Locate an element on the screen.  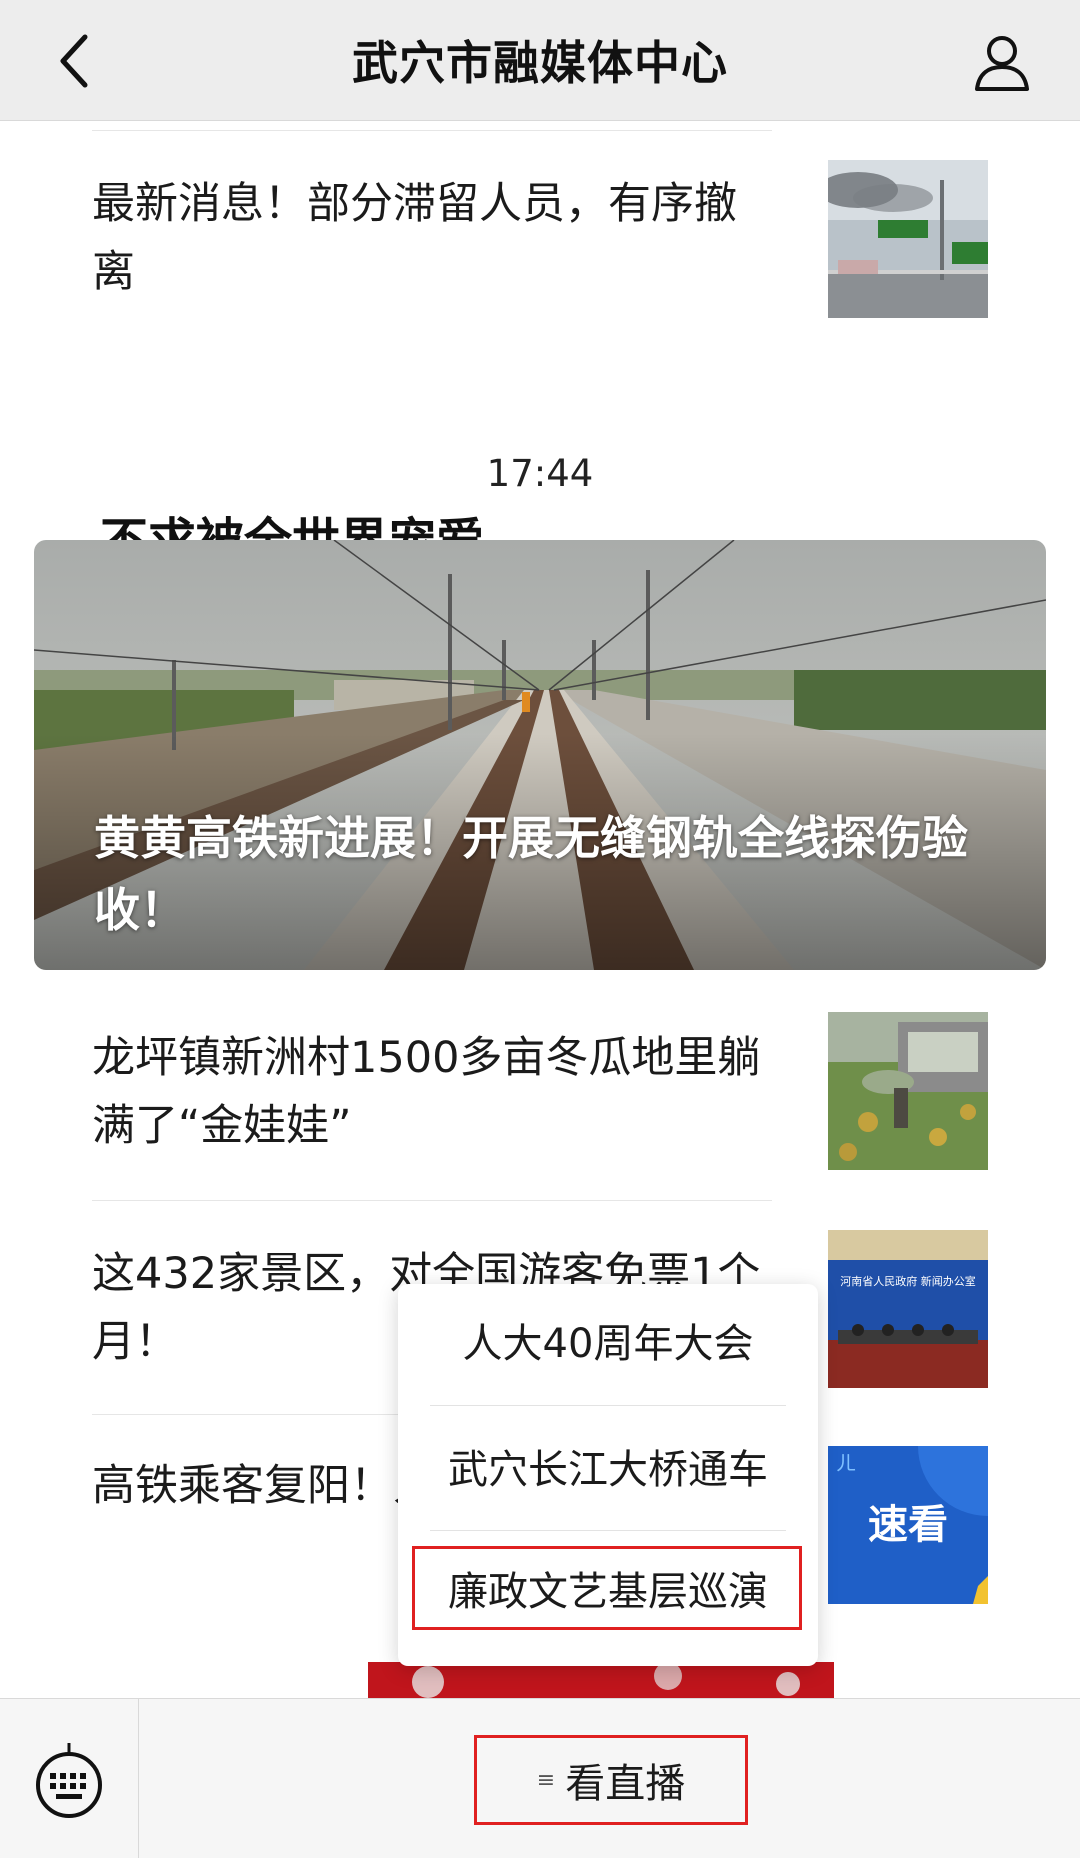
back-button is located at coordinates (73, 61).